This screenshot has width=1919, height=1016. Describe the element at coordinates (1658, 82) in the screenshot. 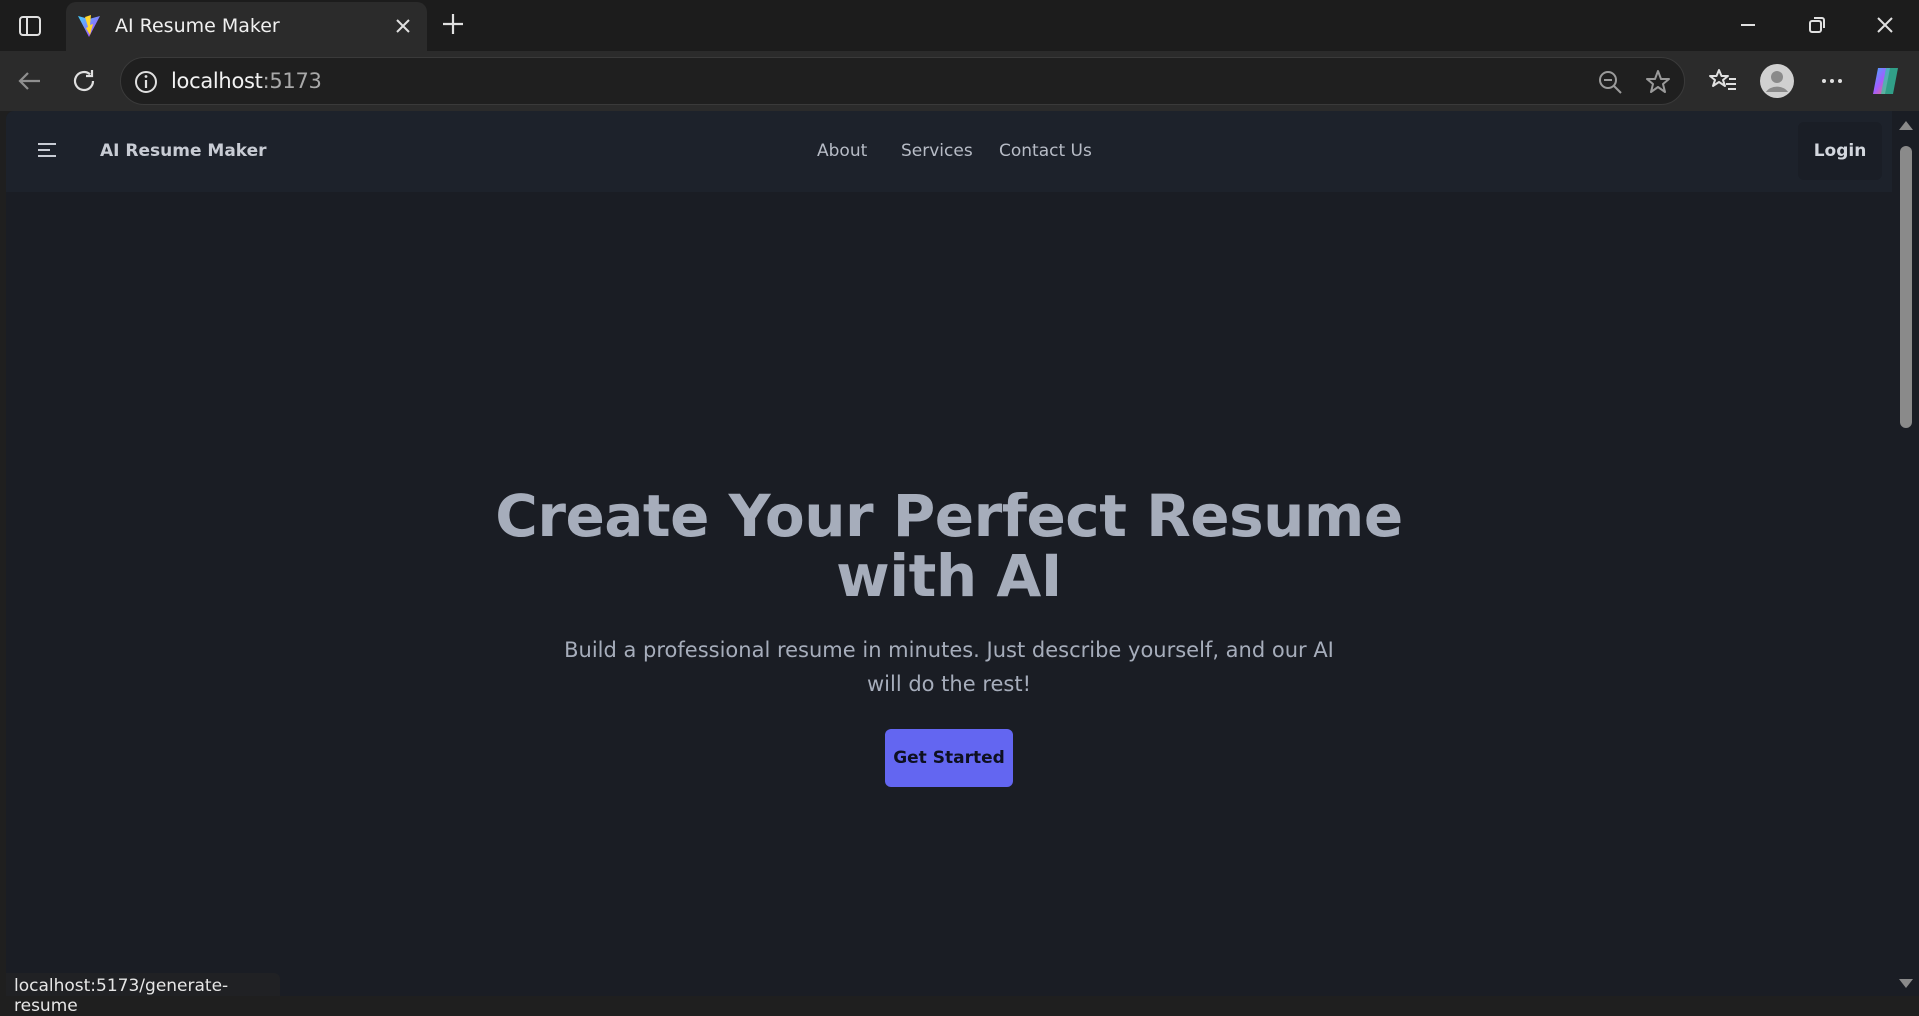

I see `favorite-star-icon` at that location.